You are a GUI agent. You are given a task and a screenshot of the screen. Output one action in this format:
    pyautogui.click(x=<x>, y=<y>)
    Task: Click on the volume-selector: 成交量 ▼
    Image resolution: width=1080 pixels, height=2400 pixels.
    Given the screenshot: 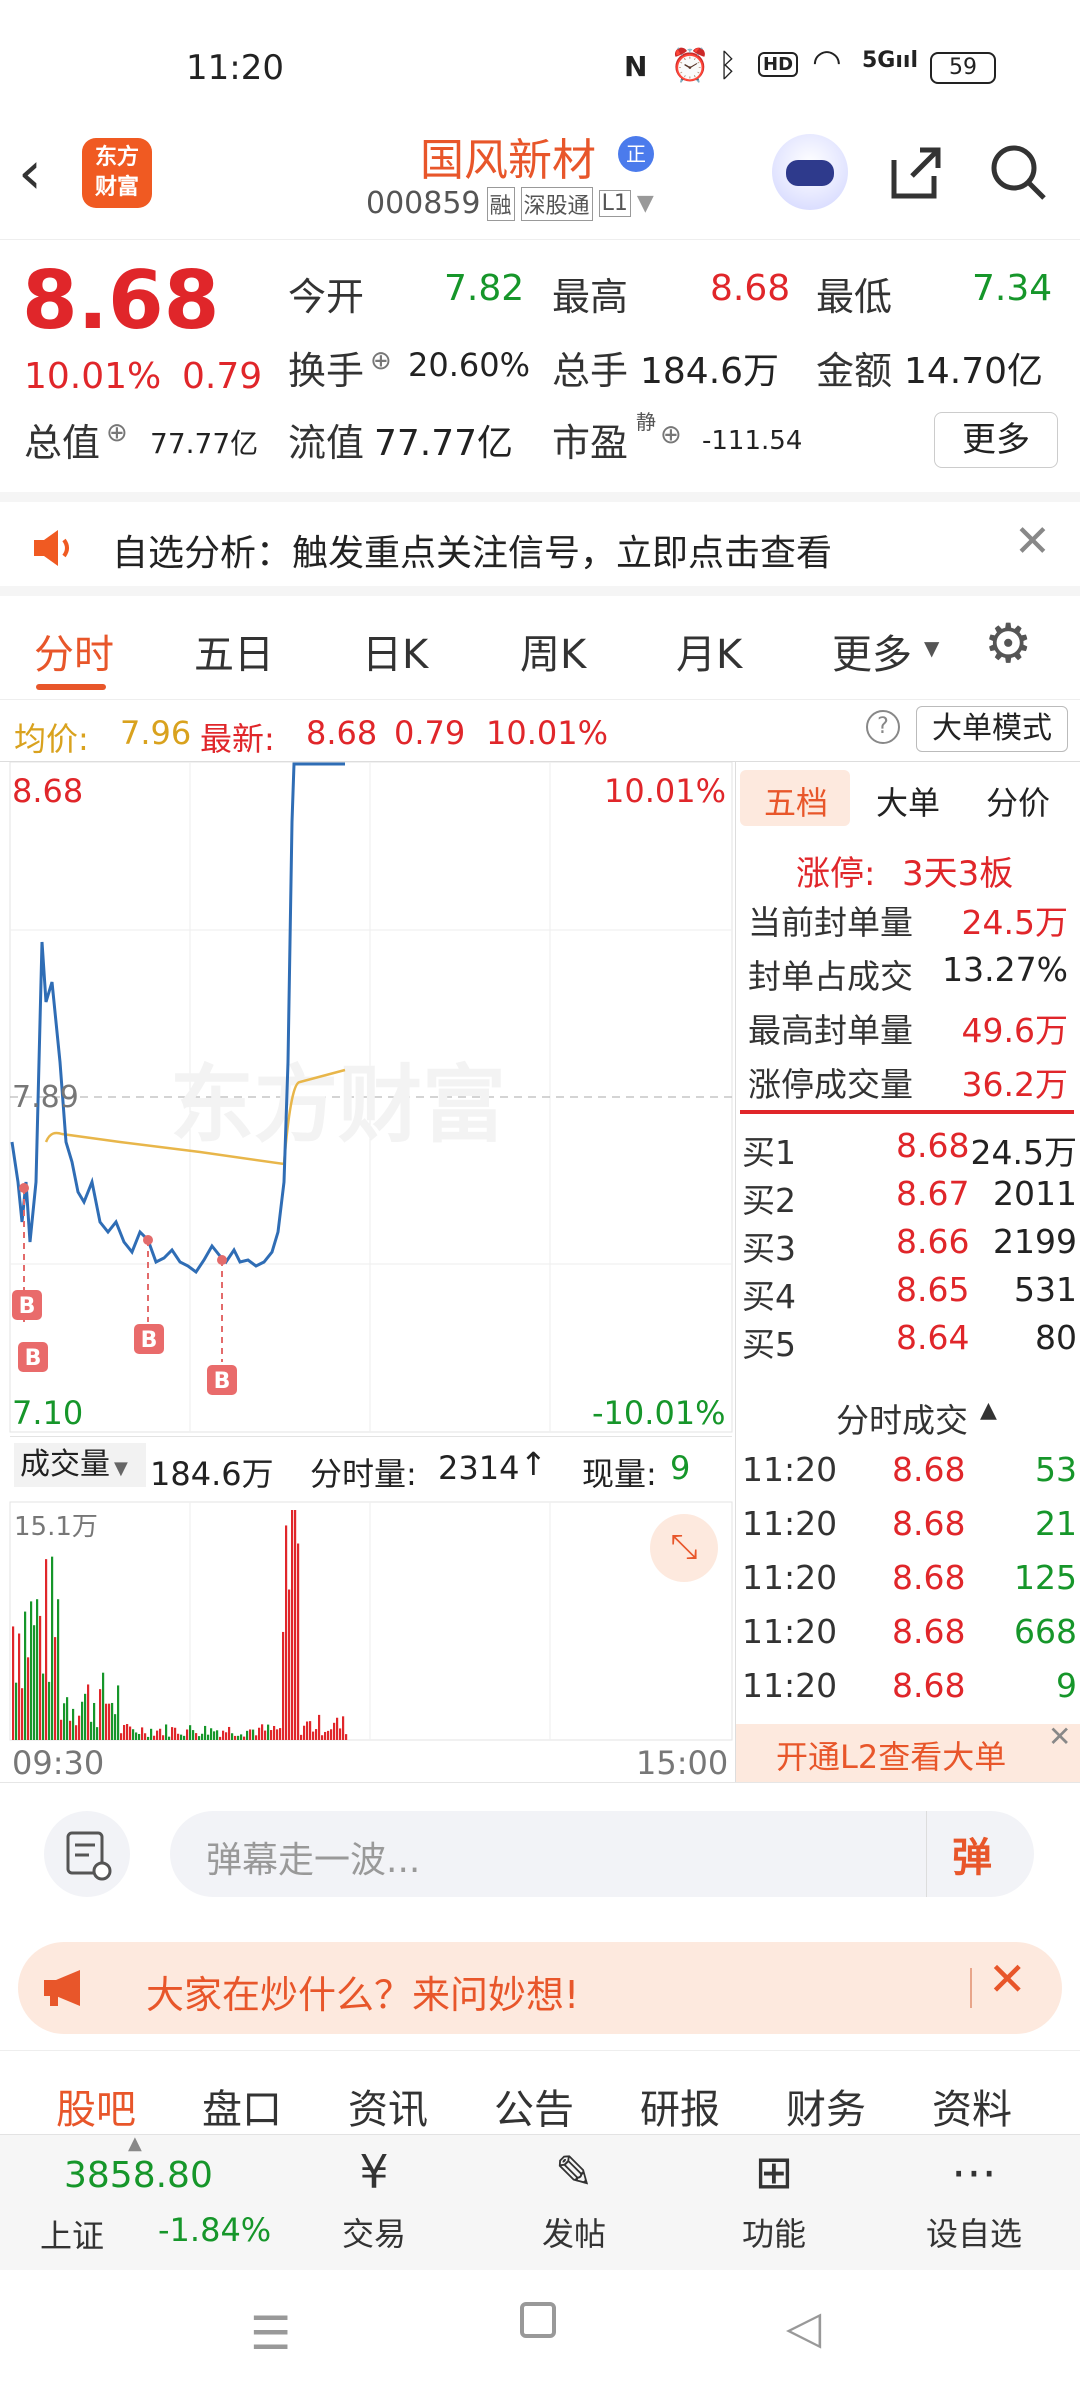 What is the action you would take?
    pyautogui.click(x=80, y=1465)
    